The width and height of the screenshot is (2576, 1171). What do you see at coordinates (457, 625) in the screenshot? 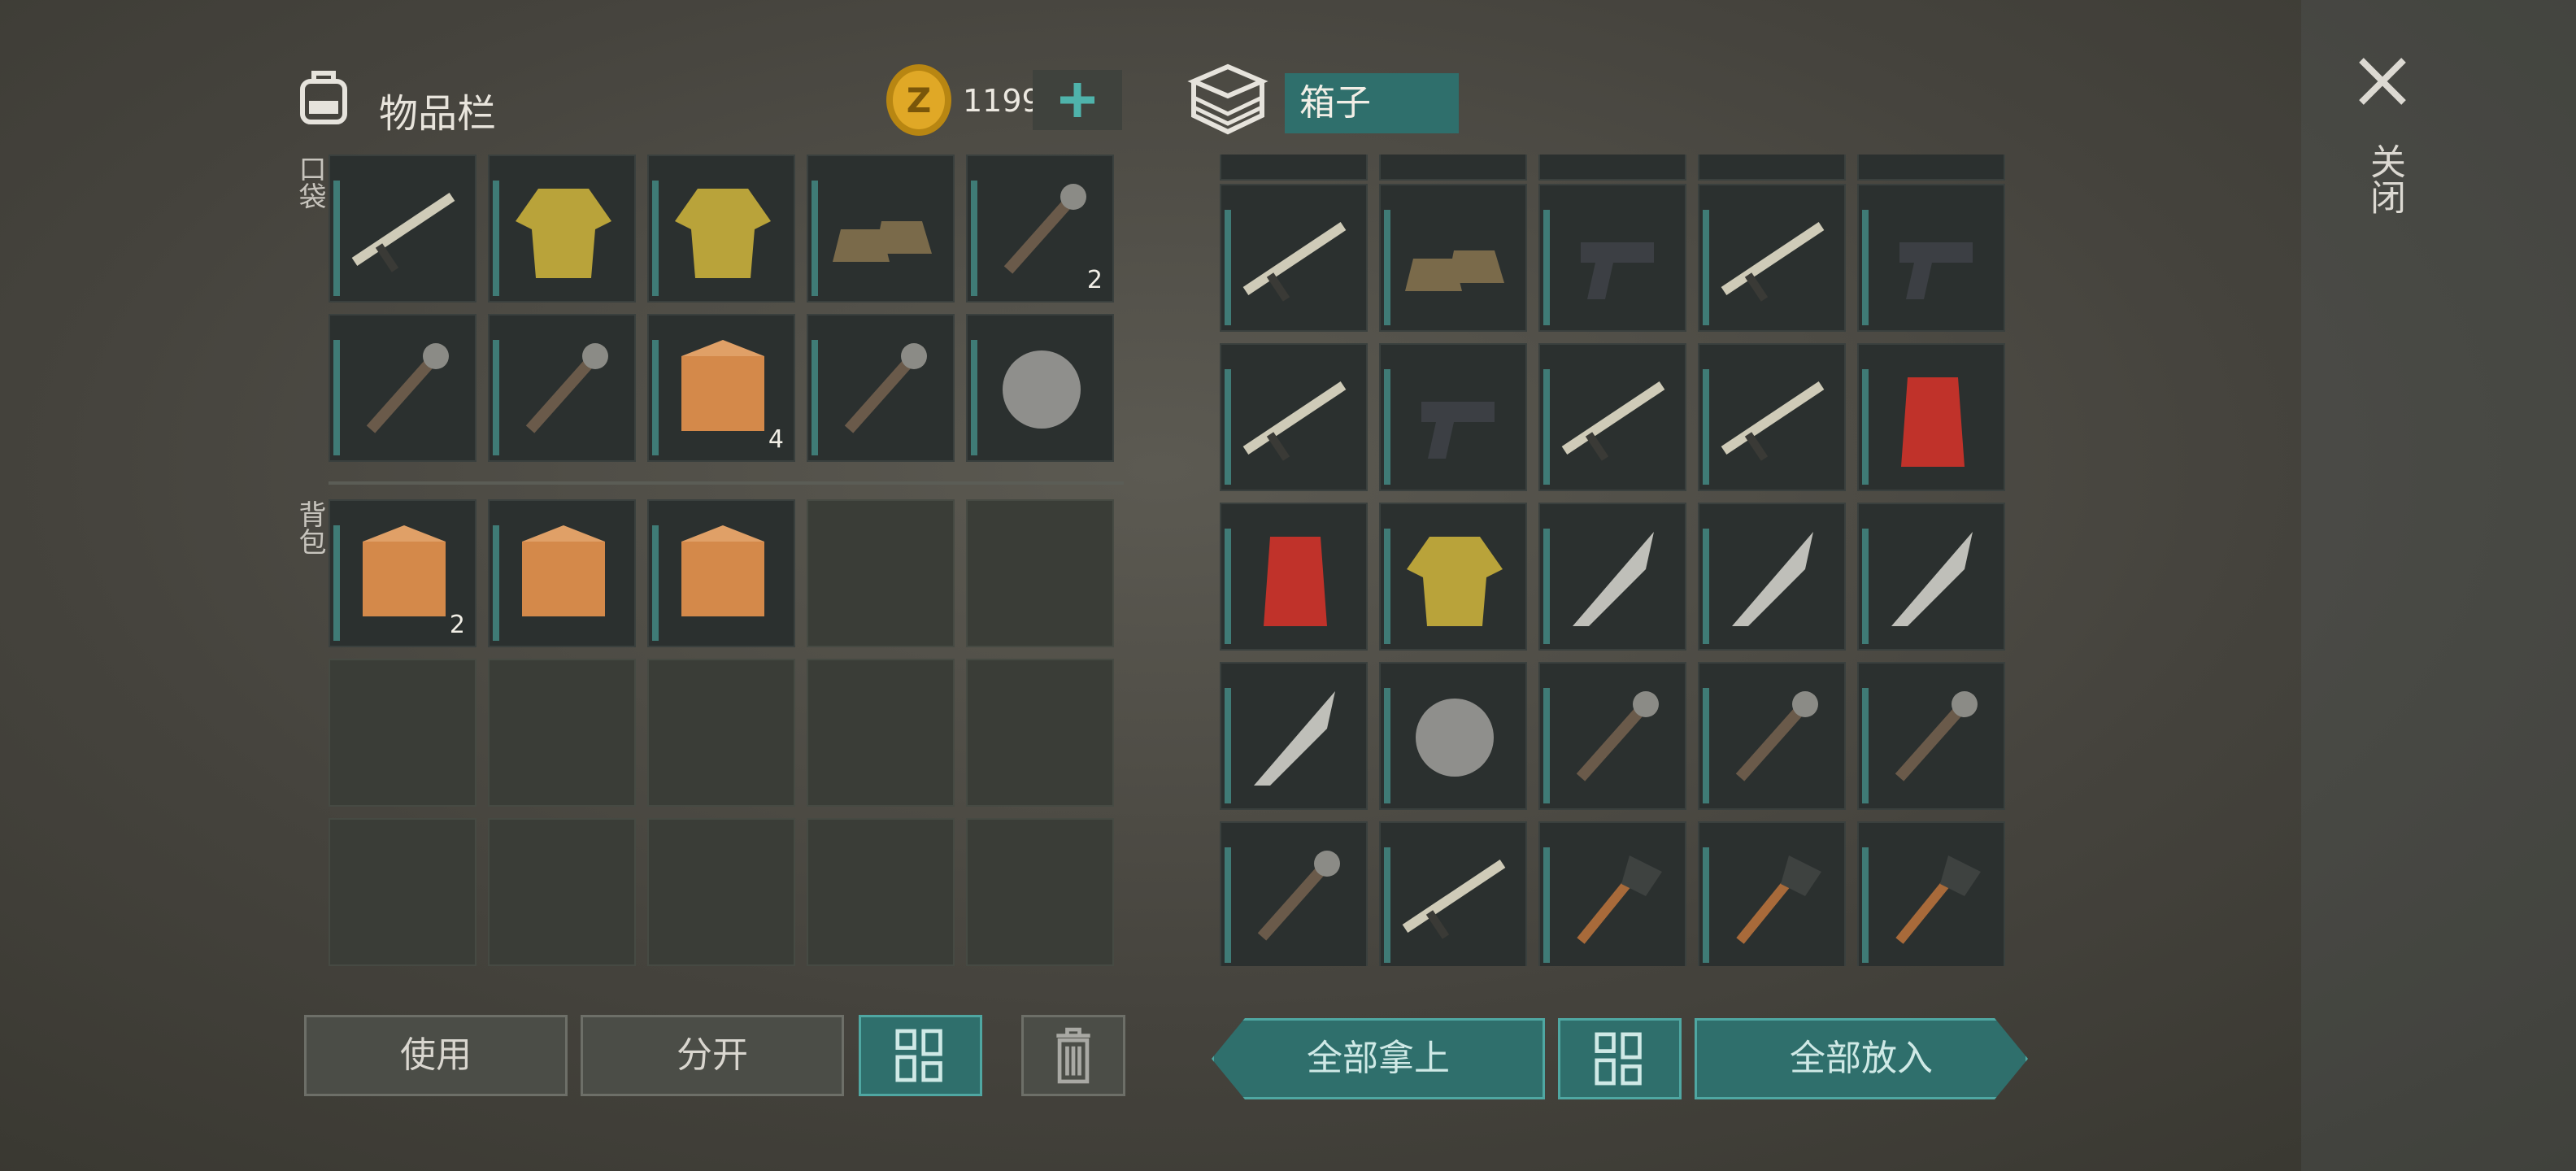
I see `item-quantity: 2` at bounding box center [457, 625].